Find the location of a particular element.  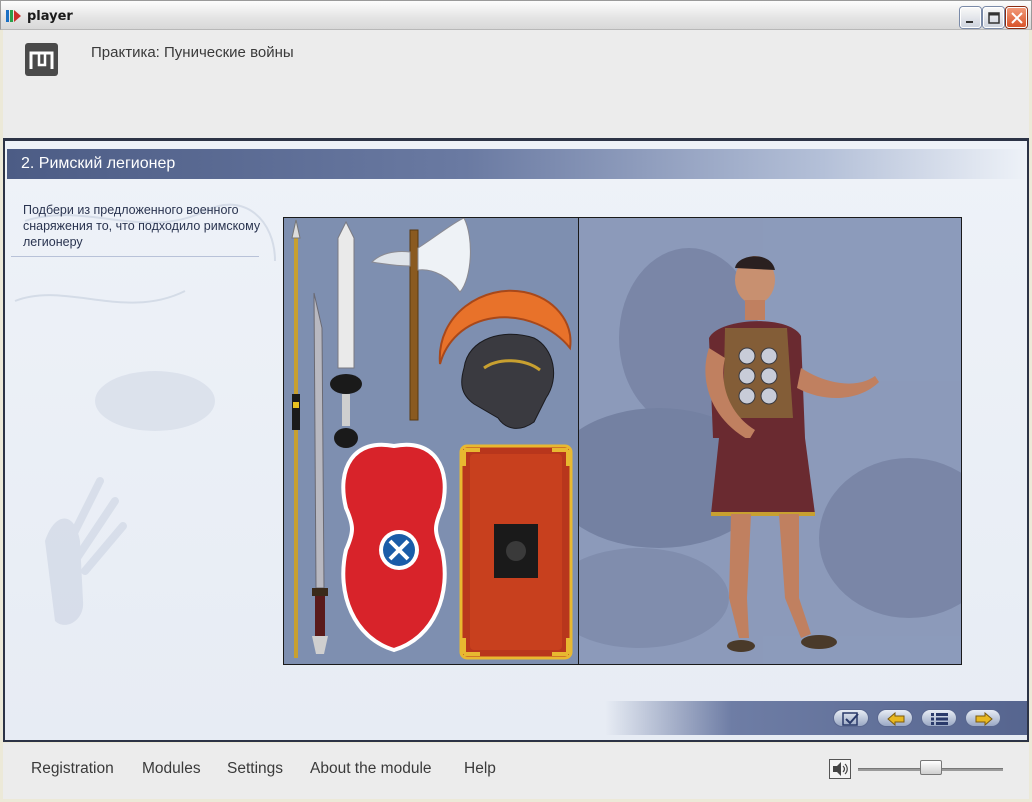

minimize-button is located at coordinates (970, 17).